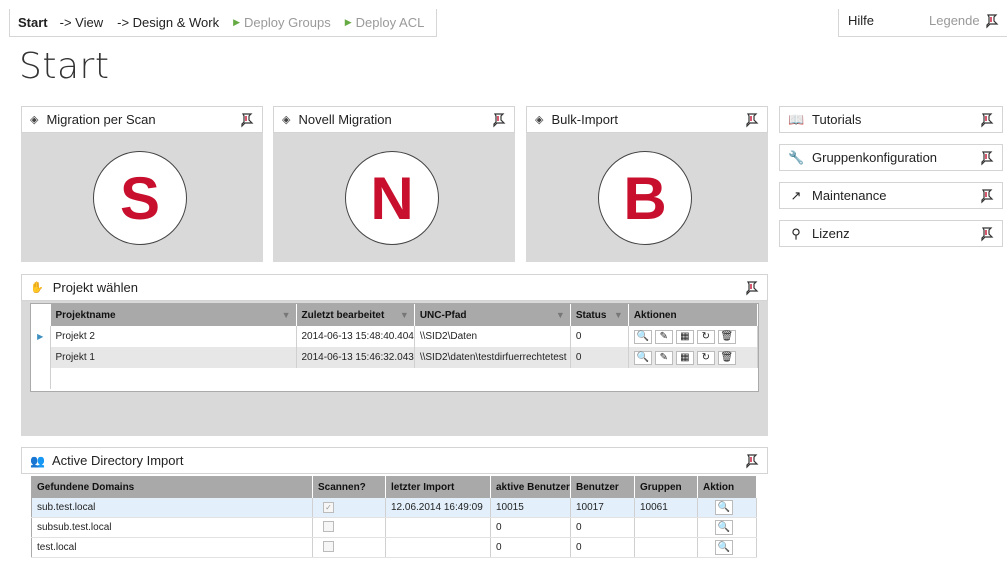  Describe the element at coordinates (117, 460) in the screenshot. I see `panel-title: Active Directory Import` at that location.